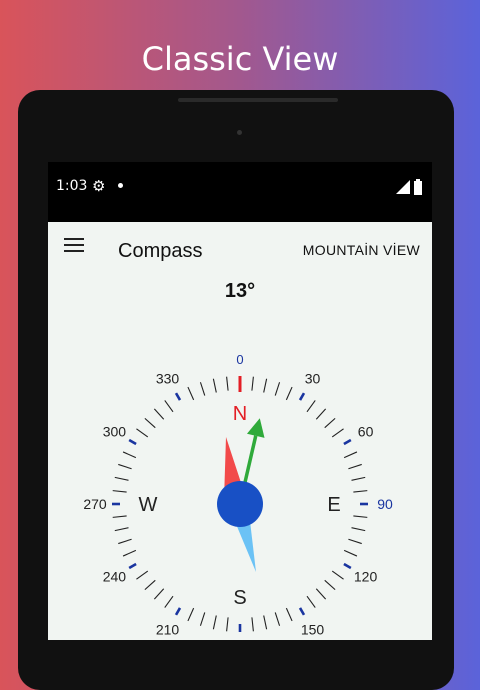  Describe the element at coordinates (239, 359) in the screenshot. I see `degree-label-0: 0` at that location.